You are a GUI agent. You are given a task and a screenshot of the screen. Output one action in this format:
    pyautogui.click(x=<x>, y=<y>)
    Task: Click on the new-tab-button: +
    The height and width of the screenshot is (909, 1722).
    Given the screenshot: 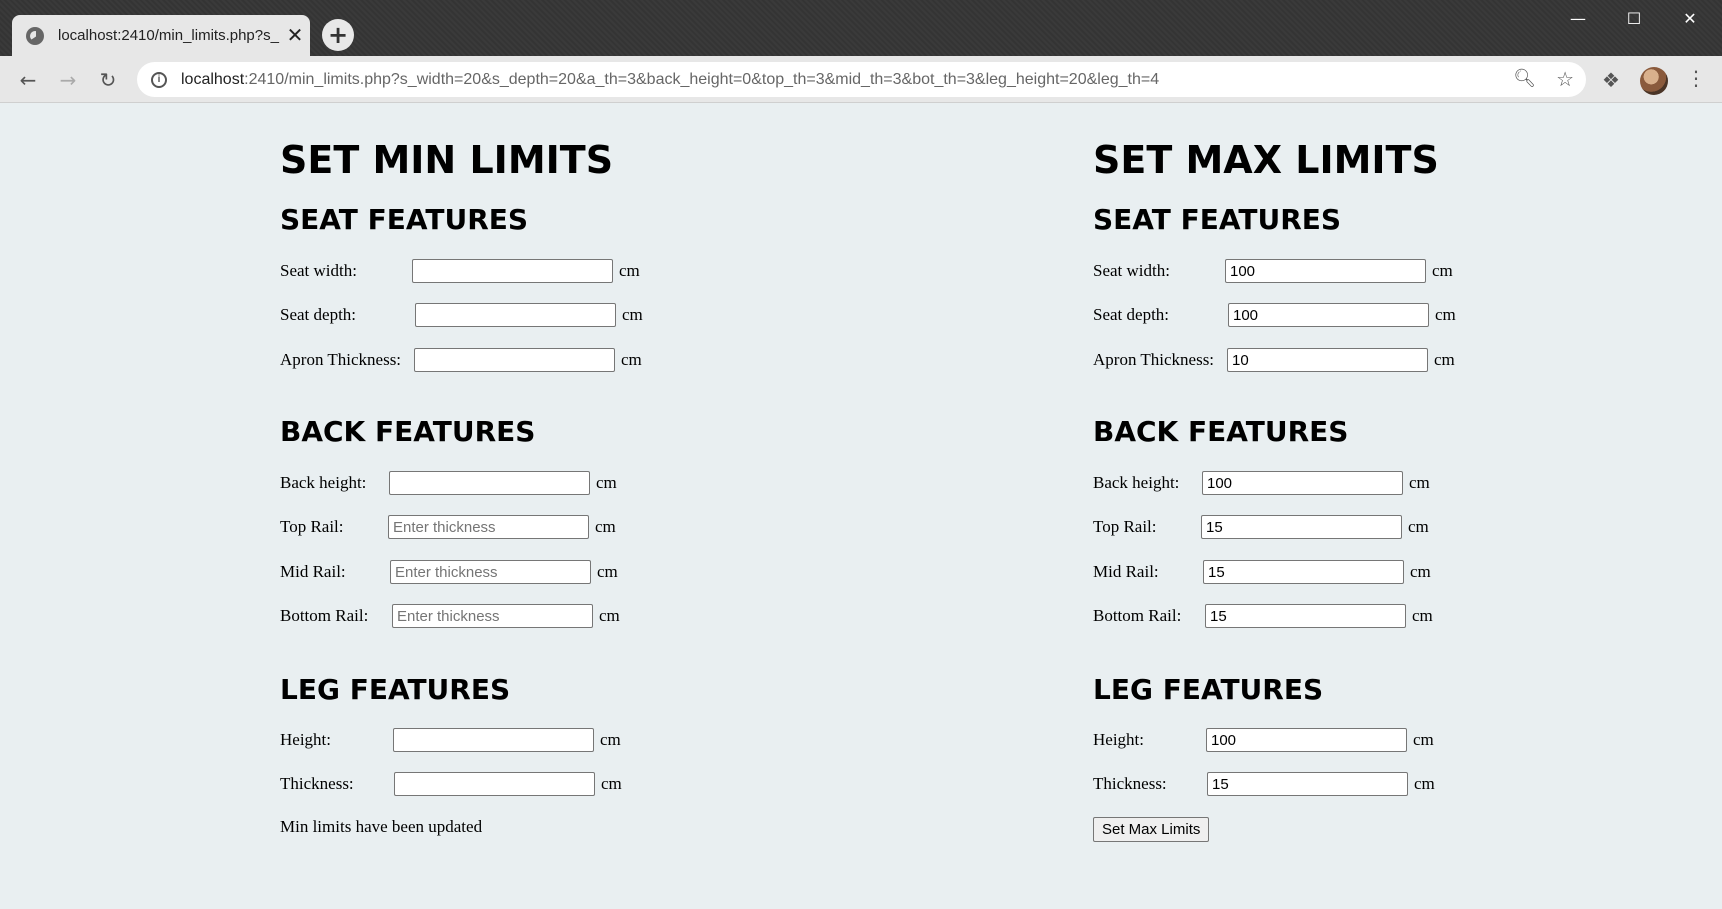 What is the action you would take?
    pyautogui.click(x=338, y=35)
    